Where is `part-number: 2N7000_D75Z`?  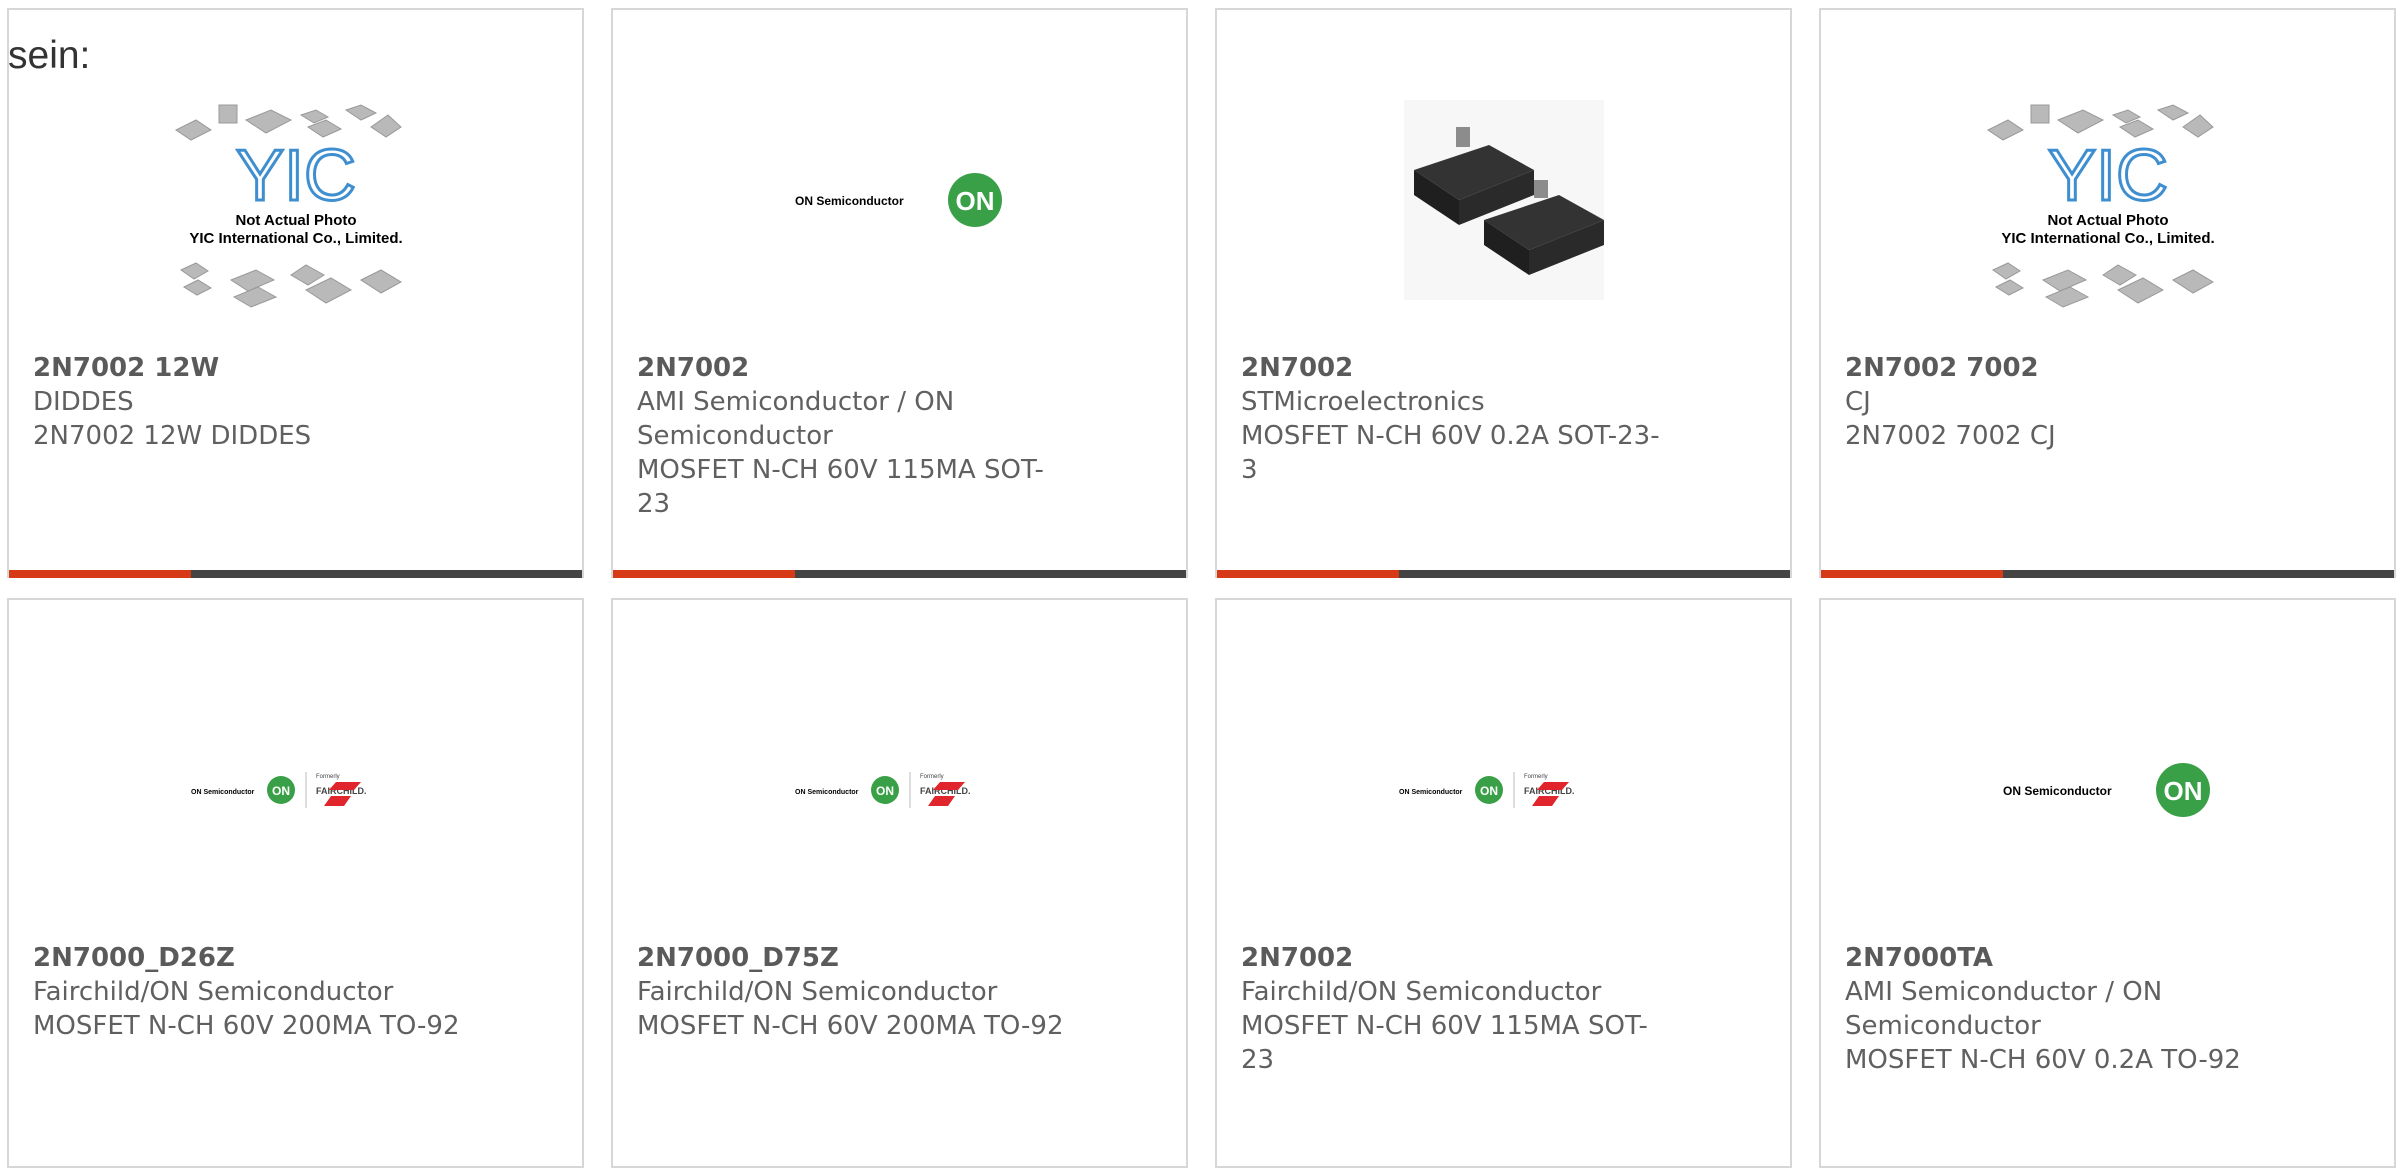 part-number: 2N7000_D75Z is located at coordinates (852, 958).